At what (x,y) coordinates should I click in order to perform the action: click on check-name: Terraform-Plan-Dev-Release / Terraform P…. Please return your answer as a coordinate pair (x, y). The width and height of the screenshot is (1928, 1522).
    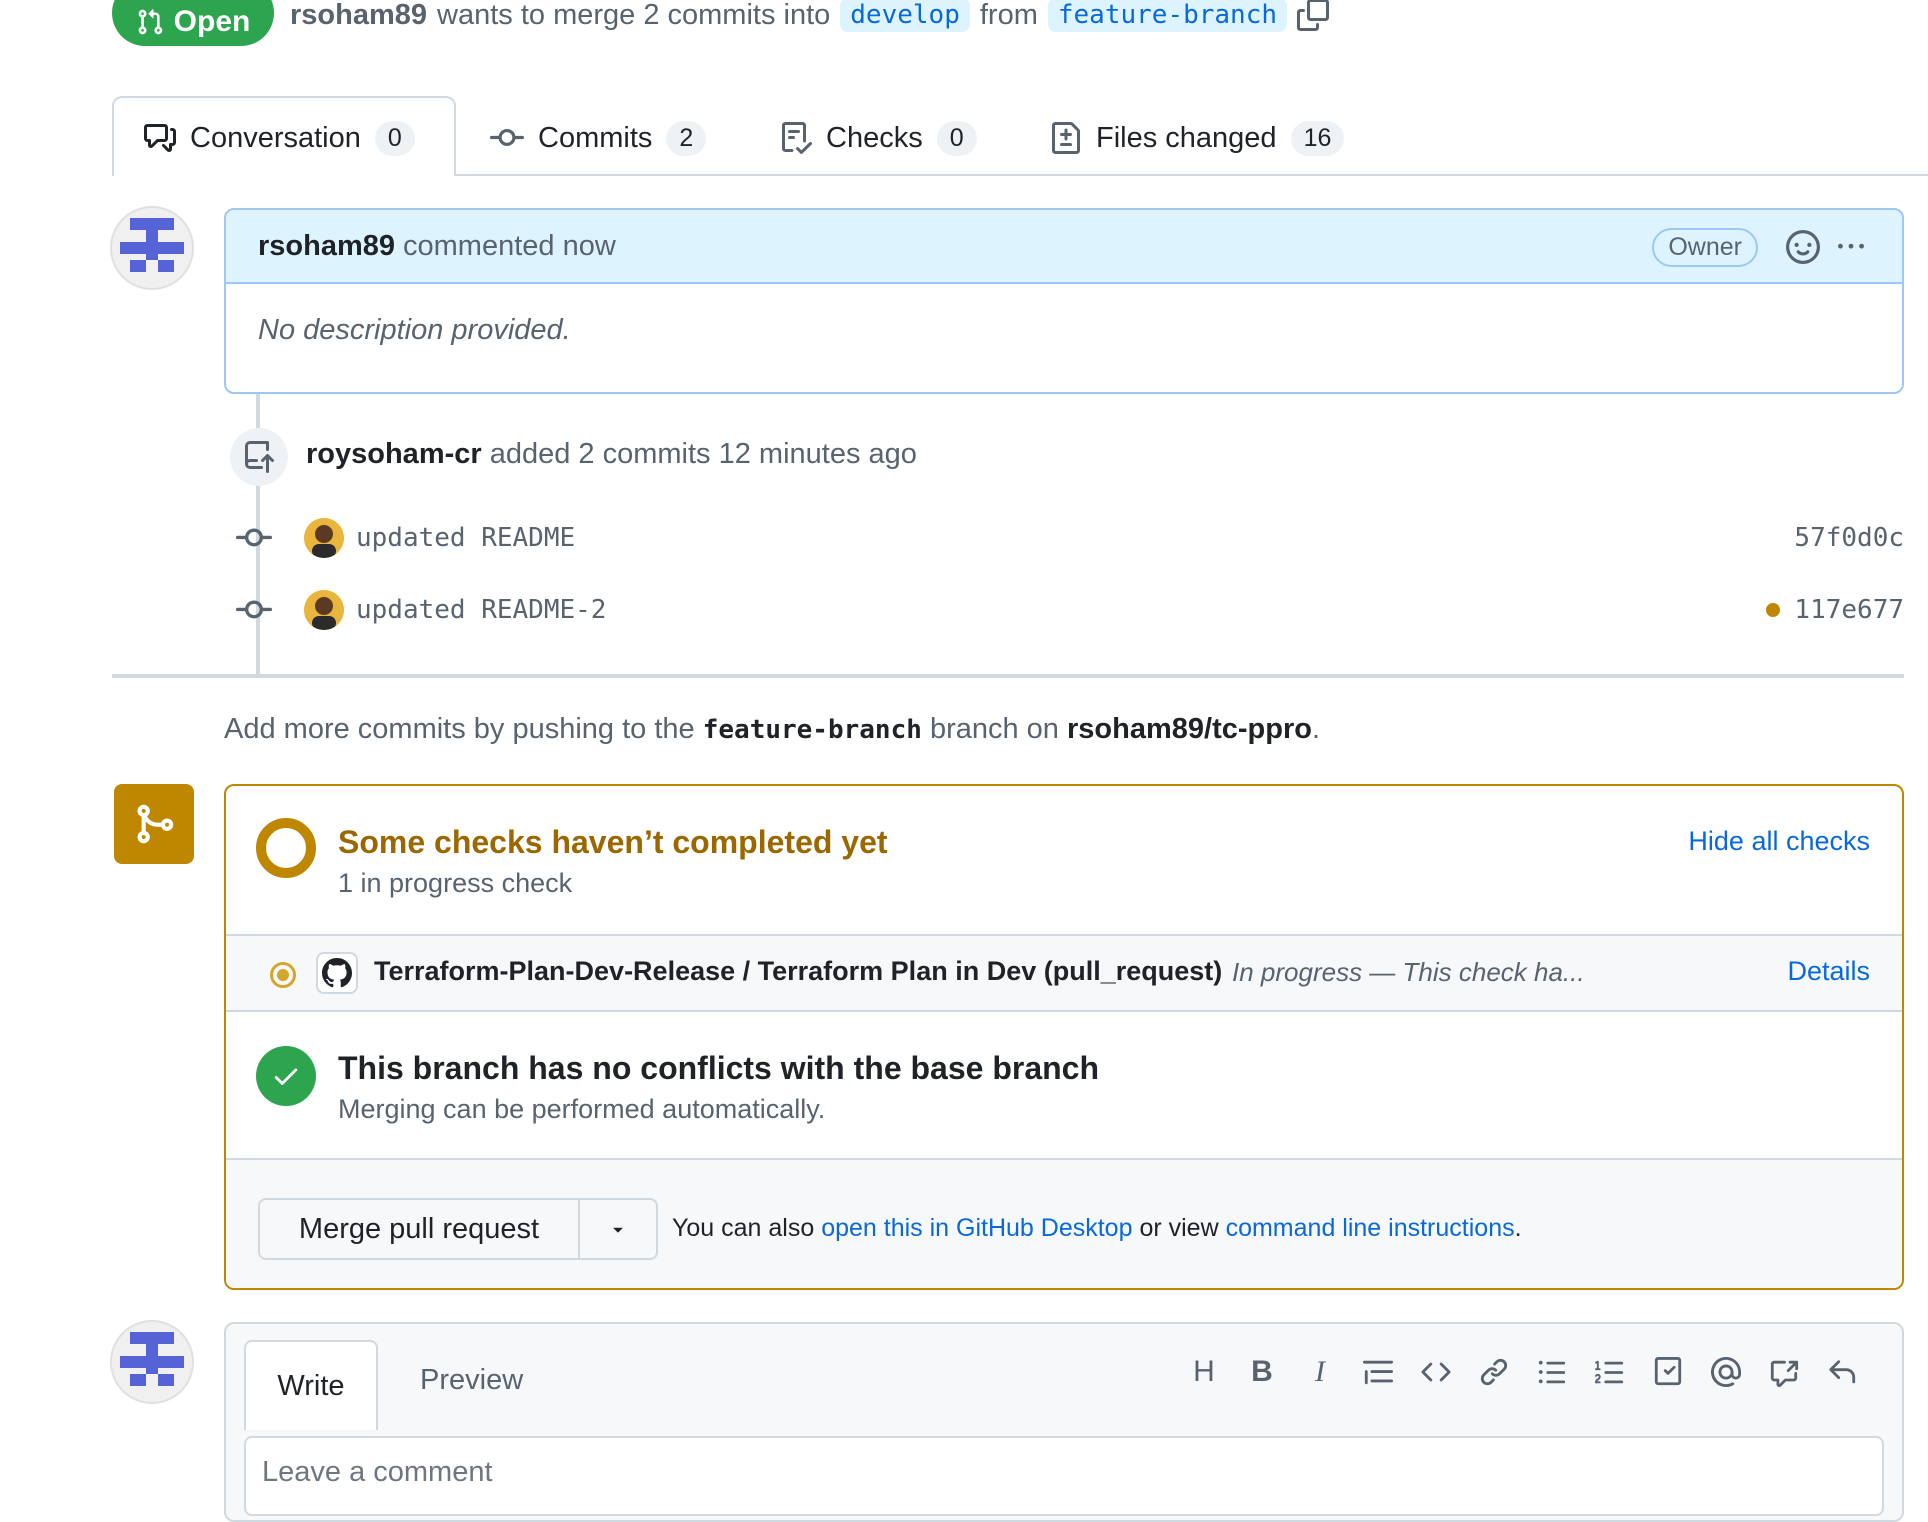
    Looking at the image, I should click on (798, 971).